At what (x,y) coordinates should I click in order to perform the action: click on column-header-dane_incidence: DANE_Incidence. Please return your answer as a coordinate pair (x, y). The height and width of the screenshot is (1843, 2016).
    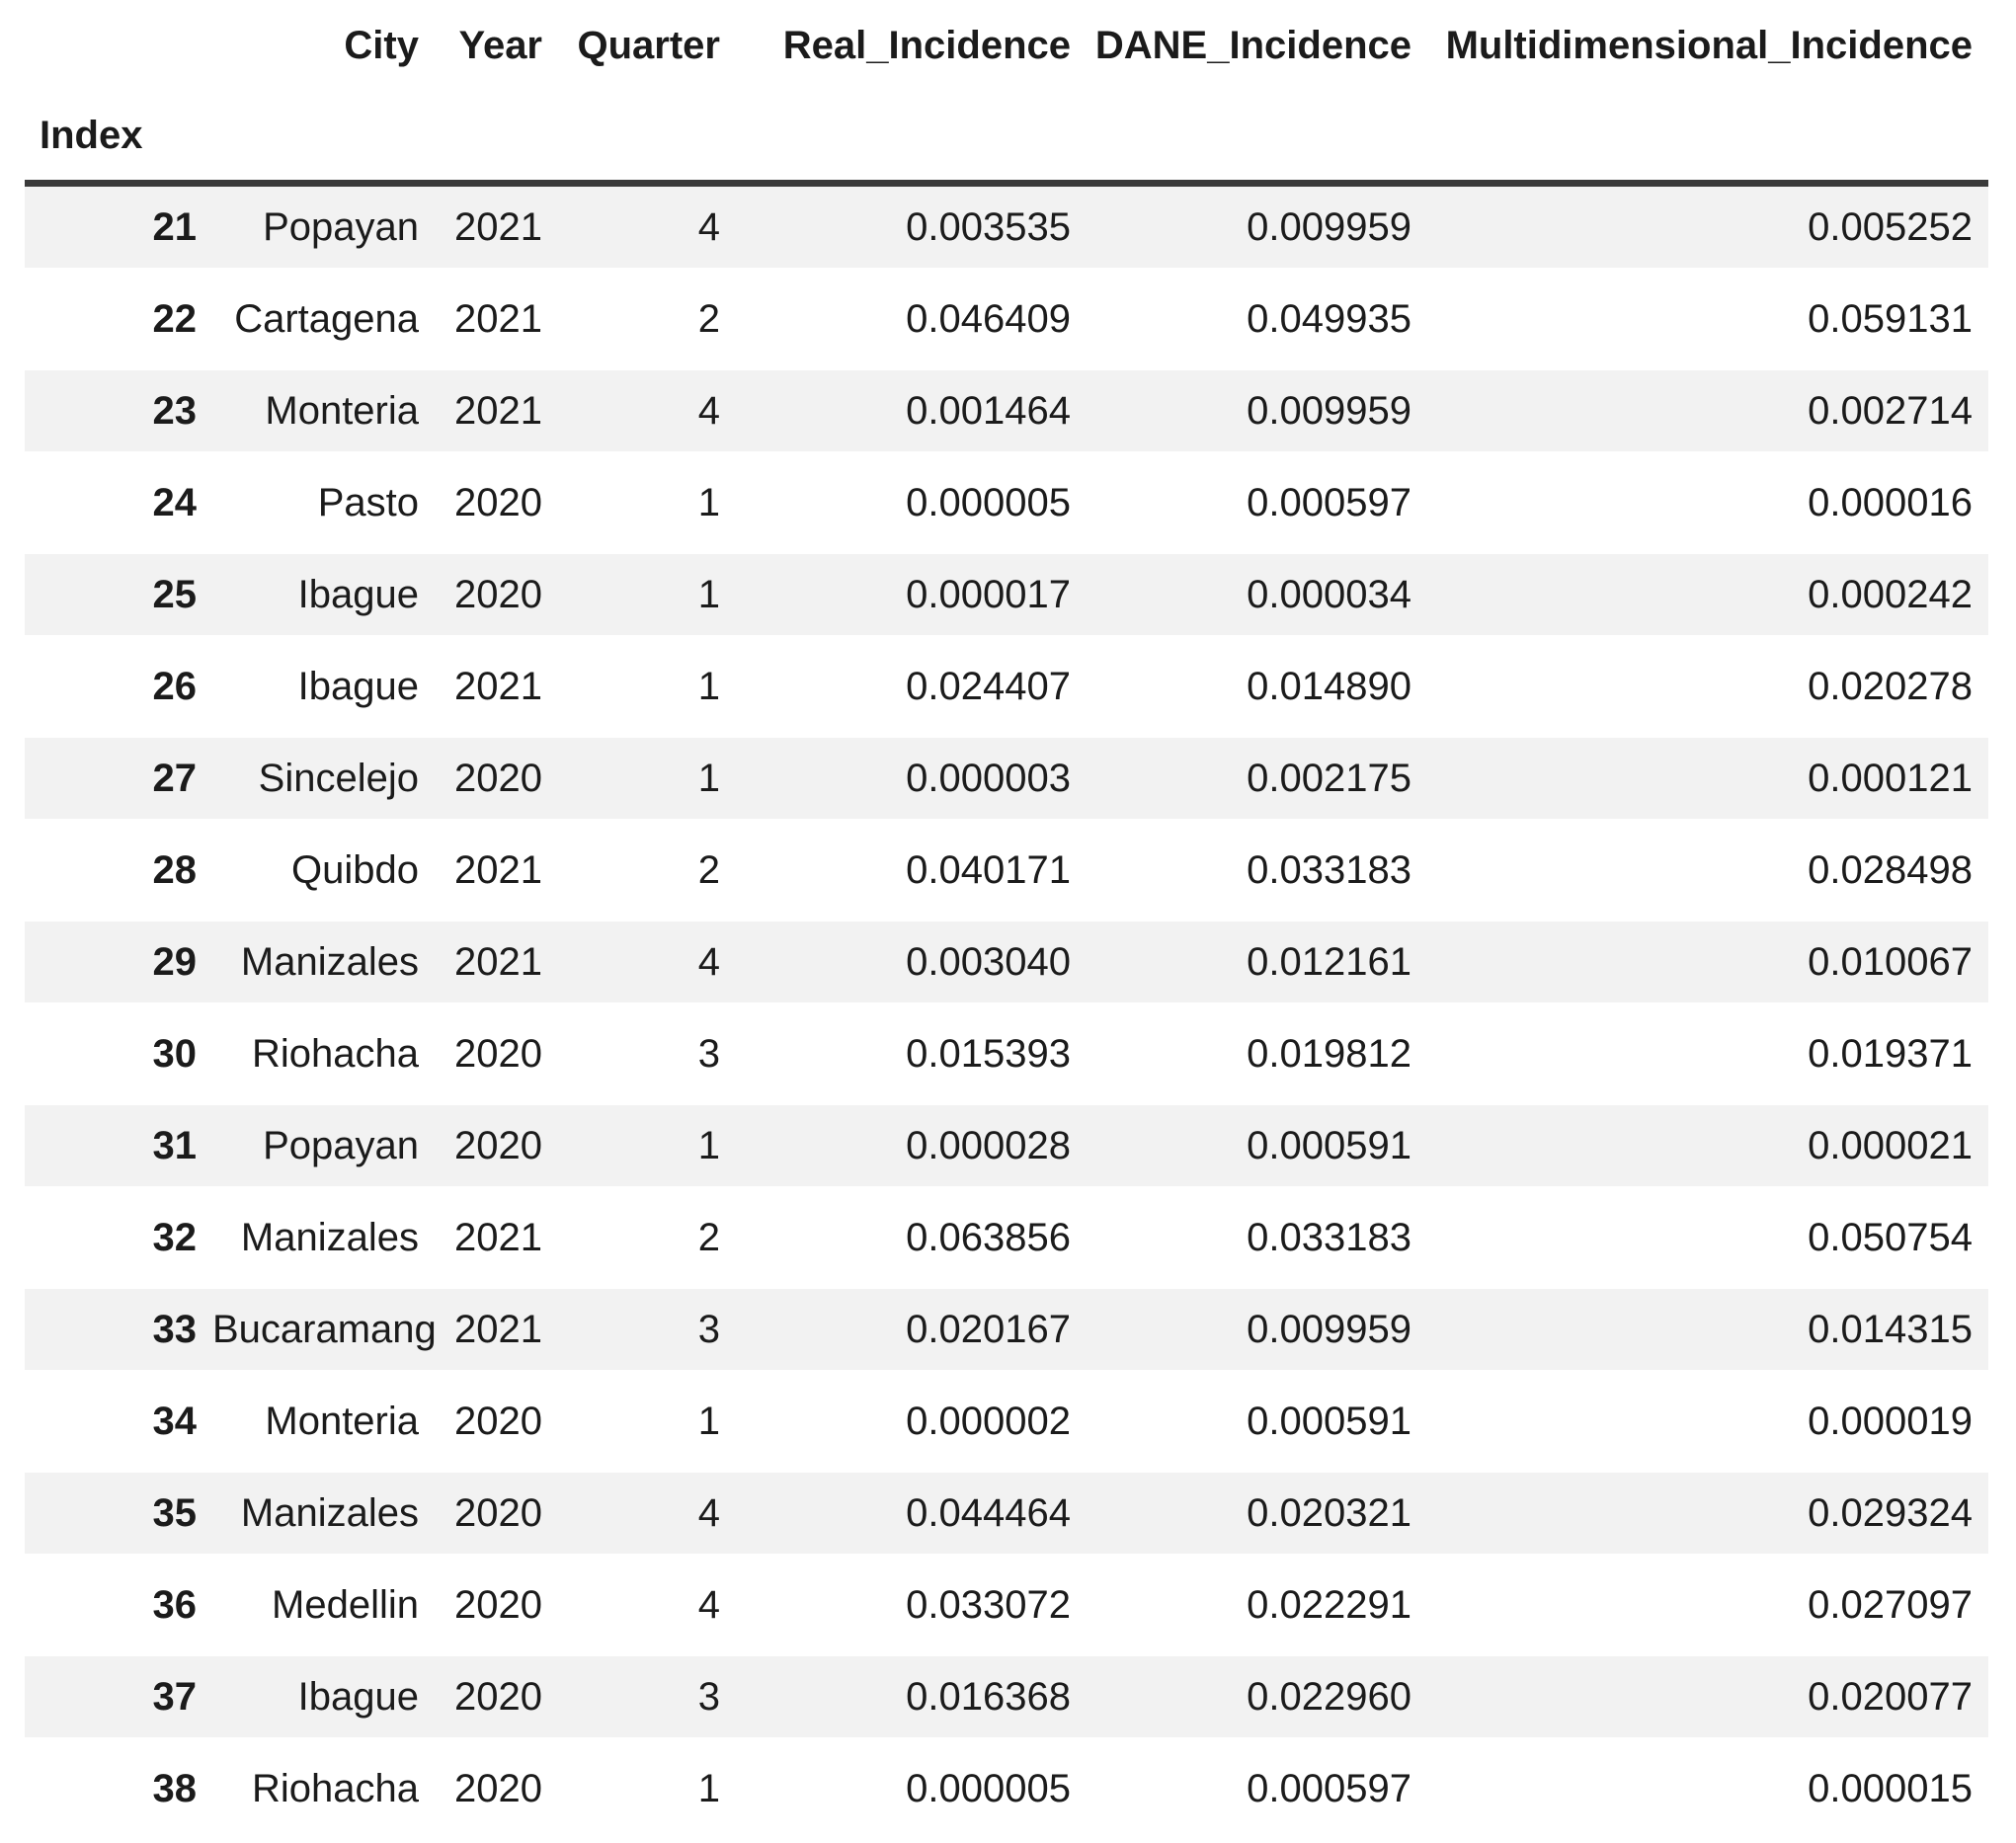
    Looking at the image, I should click on (1257, 45).